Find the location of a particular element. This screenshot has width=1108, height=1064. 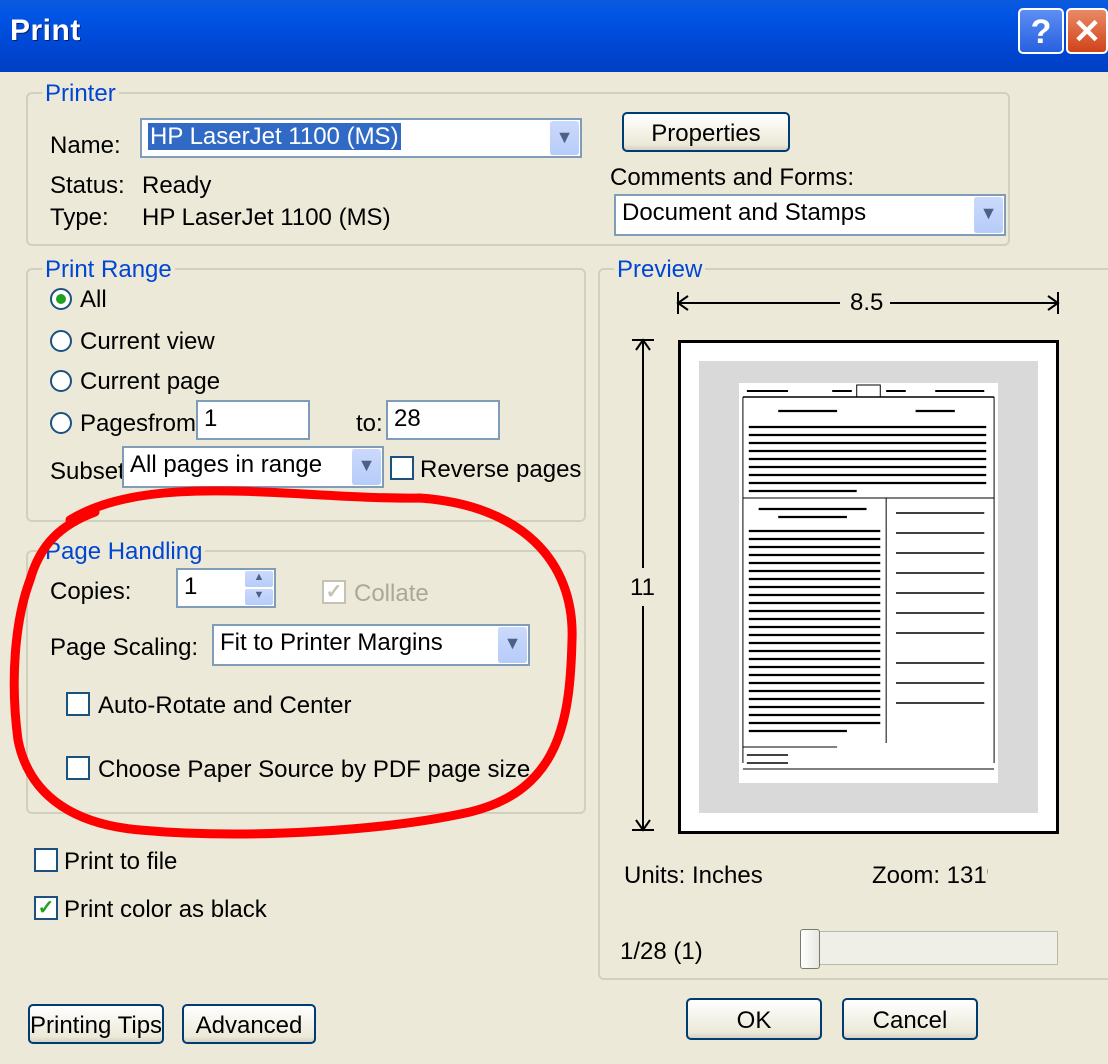

advanced-button: Advanced is located at coordinates (249, 1024).